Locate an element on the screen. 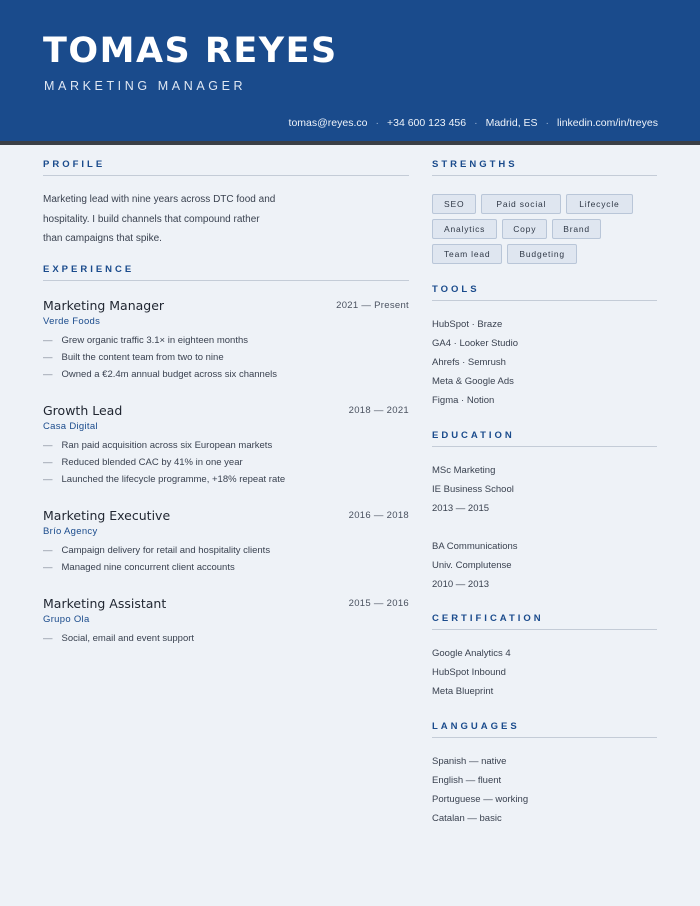  candidate-title: MARKETING MANAGER is located at coordinates (145, 86).